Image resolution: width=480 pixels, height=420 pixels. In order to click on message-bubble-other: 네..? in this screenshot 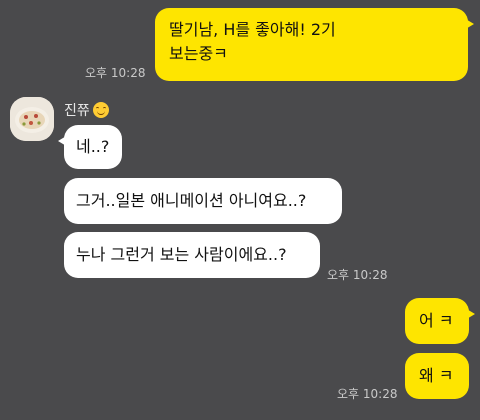, I will do `click(90, 147)`.